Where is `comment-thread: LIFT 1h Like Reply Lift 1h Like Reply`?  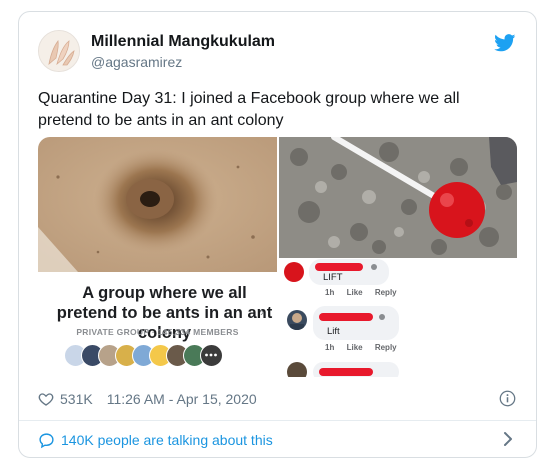
comment-thread: LIFT 1h Like Reply Lift 1h Like Reply is located at coordinates (398, 317).